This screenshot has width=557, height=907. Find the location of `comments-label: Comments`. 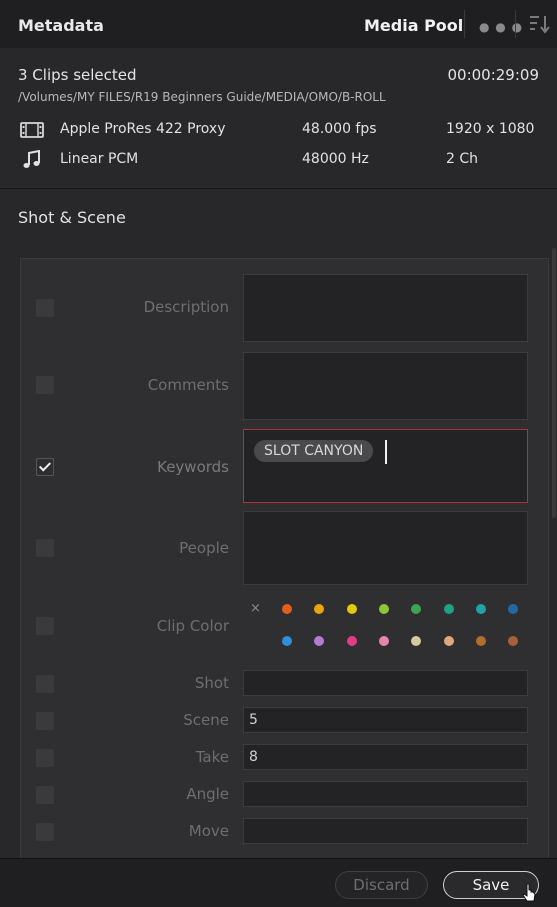

comments-label: Comments is located at coordinates (188, 385).